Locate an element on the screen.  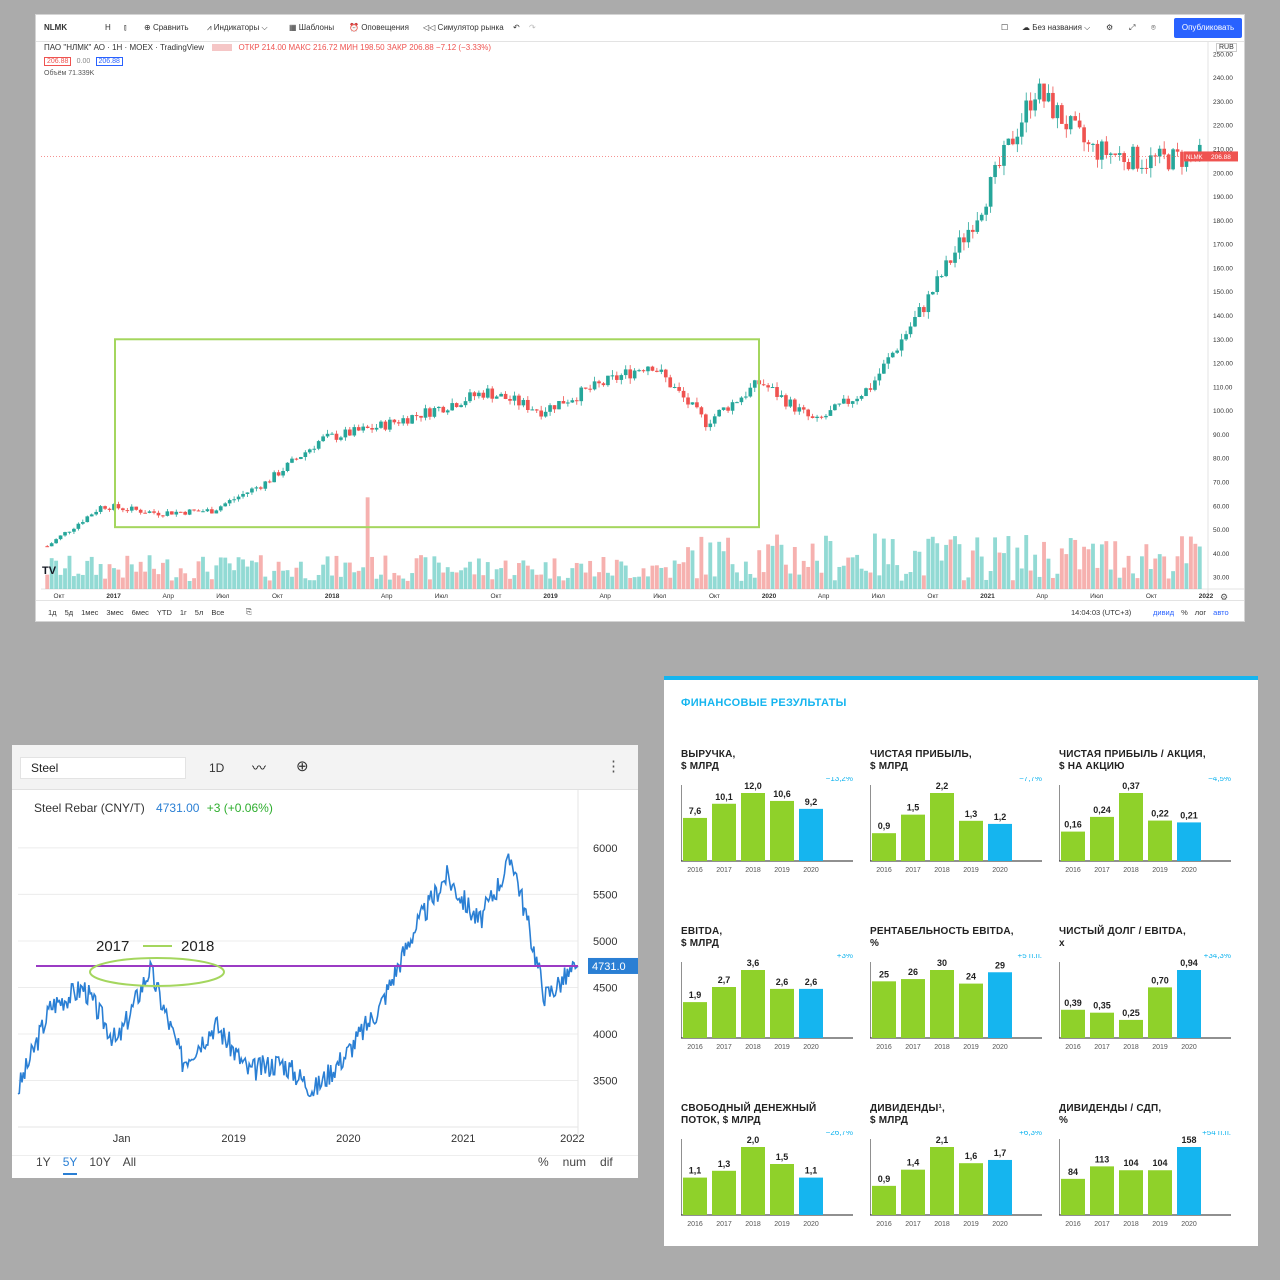
range-button: 5д is located at coordinates (69, 612).